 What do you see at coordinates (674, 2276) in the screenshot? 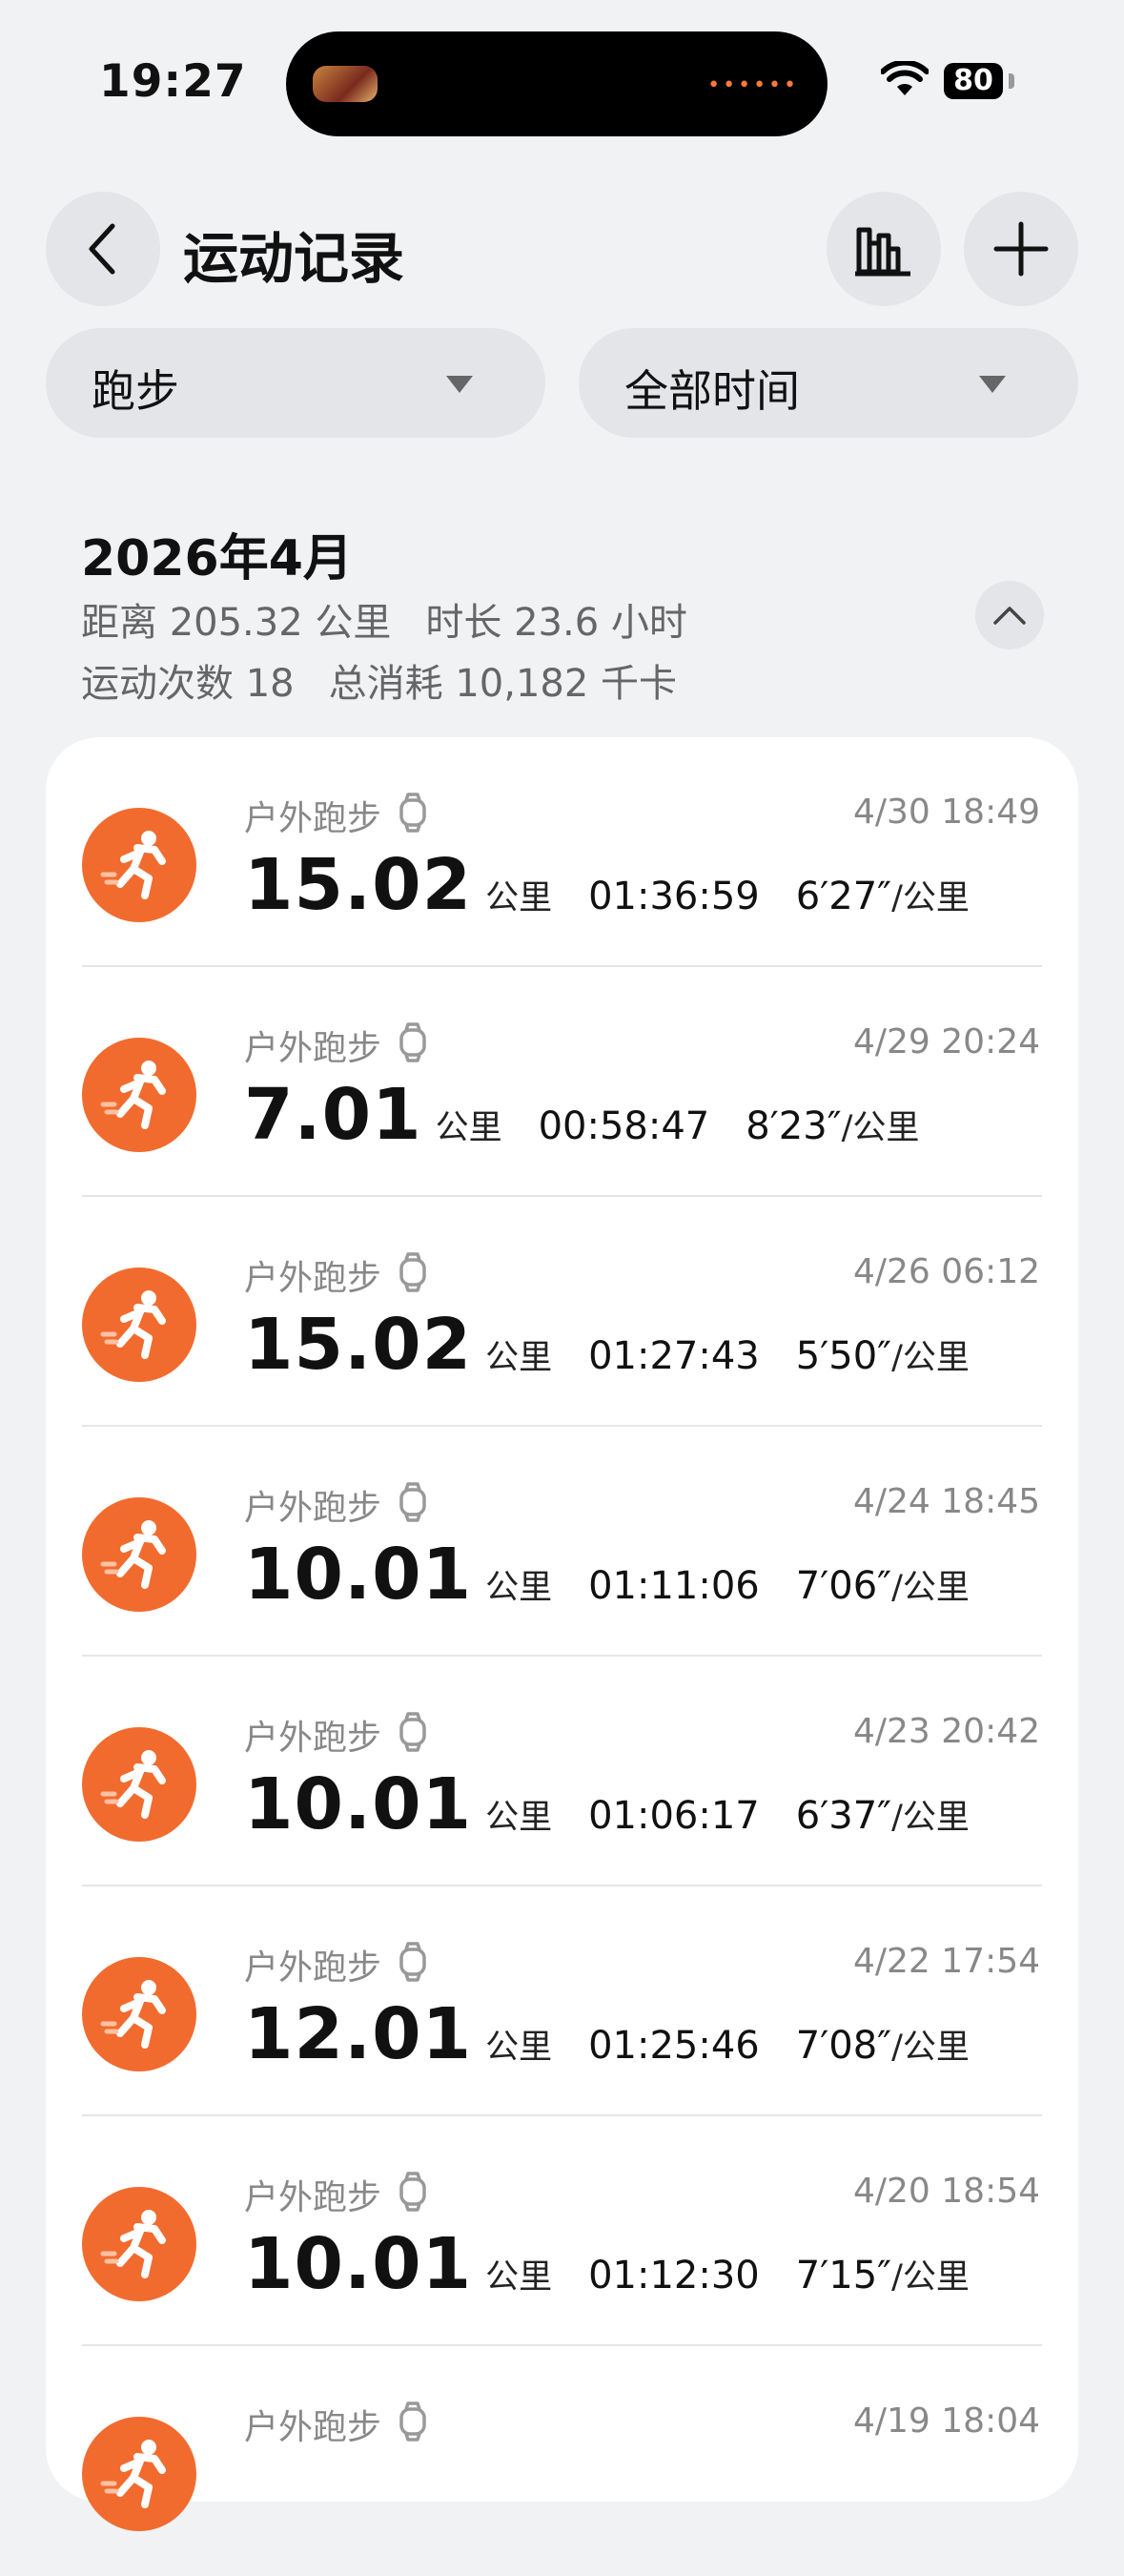
I see `record-duration: 01:12:30` at bounding box center [674, 2276].